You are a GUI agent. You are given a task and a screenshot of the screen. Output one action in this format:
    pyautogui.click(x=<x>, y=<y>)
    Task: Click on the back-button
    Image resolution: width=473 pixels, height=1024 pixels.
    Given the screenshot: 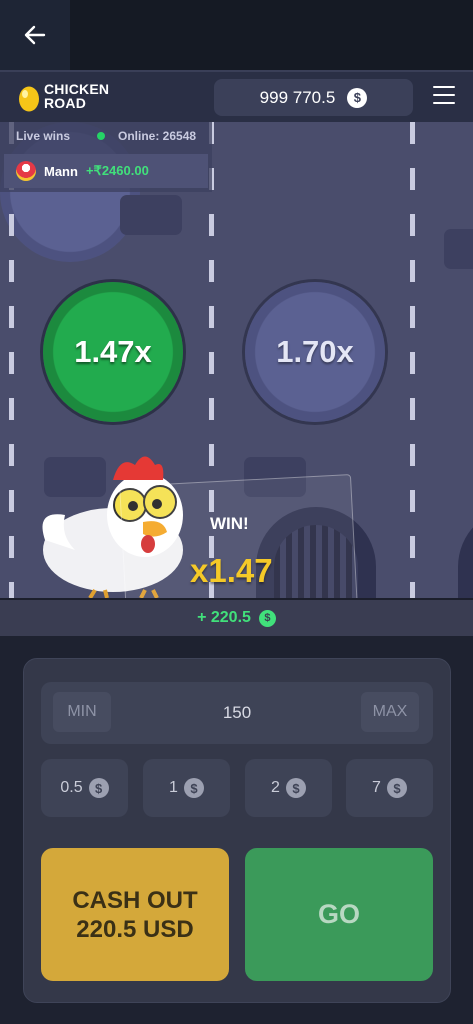 What is the action you would take?
    pyautogui.click(x=35, y=35)
    